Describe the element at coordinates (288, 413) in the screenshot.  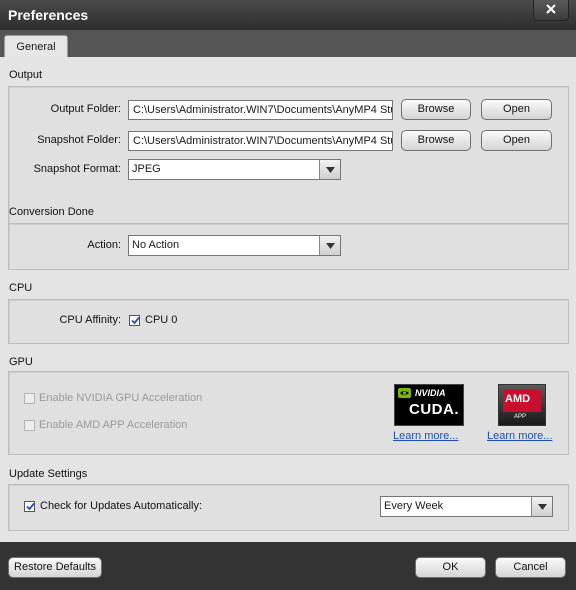
I see `gpu-group` at that location.